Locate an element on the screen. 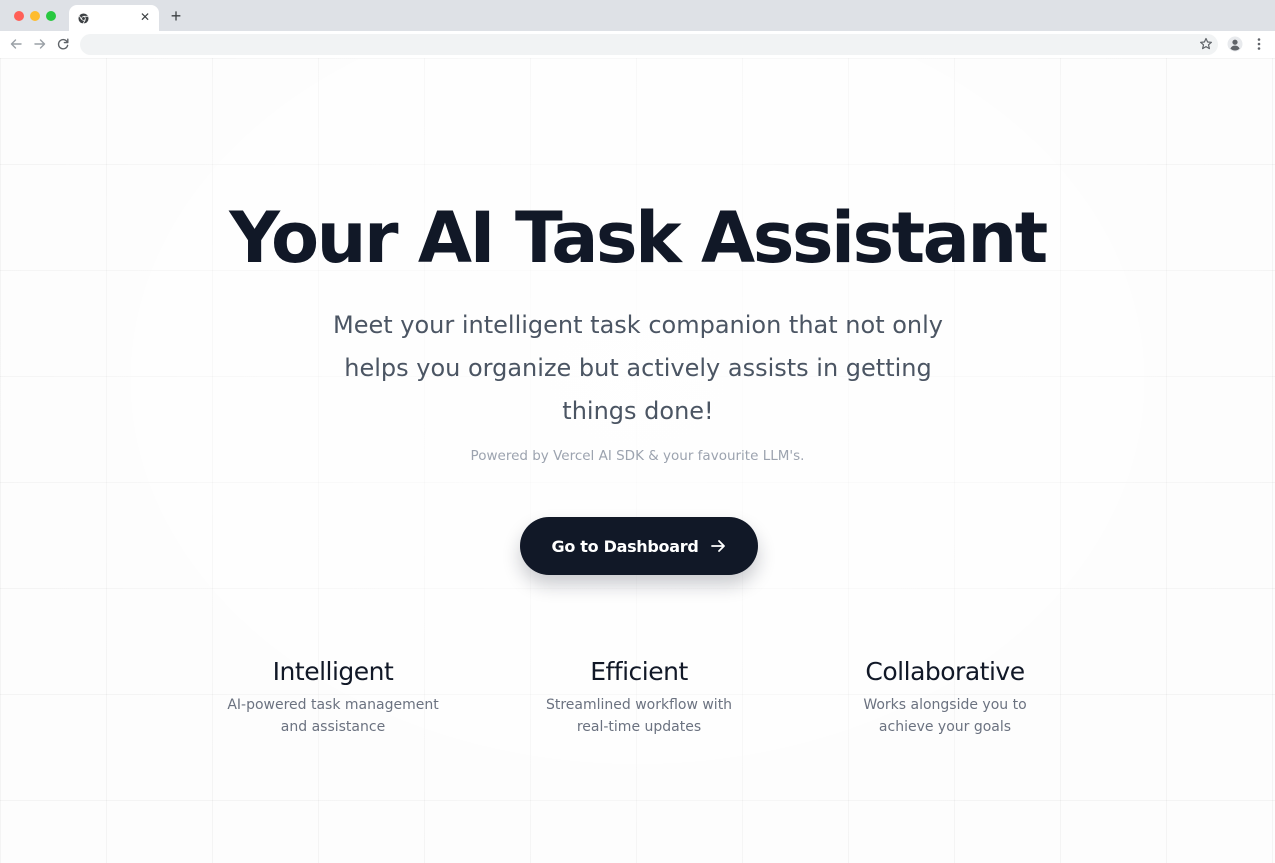  address-input is located at coordinates (649, 44).